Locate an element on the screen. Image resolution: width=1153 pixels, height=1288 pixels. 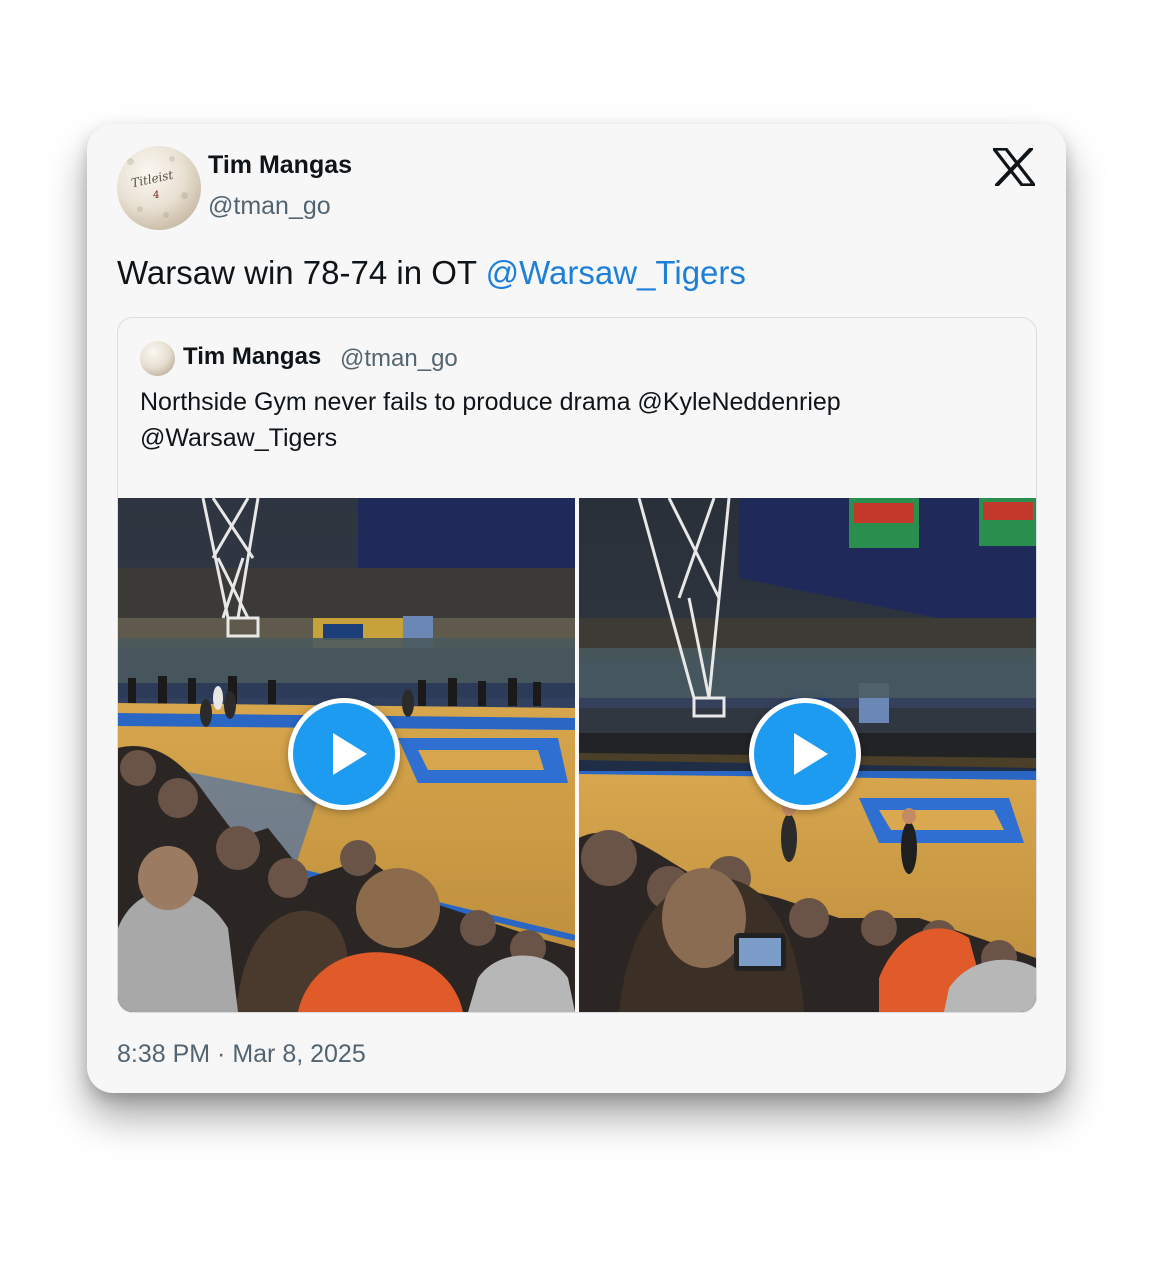
tweet-mention-link: @Warsaw_Tigers is located at coordinates (616, 272).